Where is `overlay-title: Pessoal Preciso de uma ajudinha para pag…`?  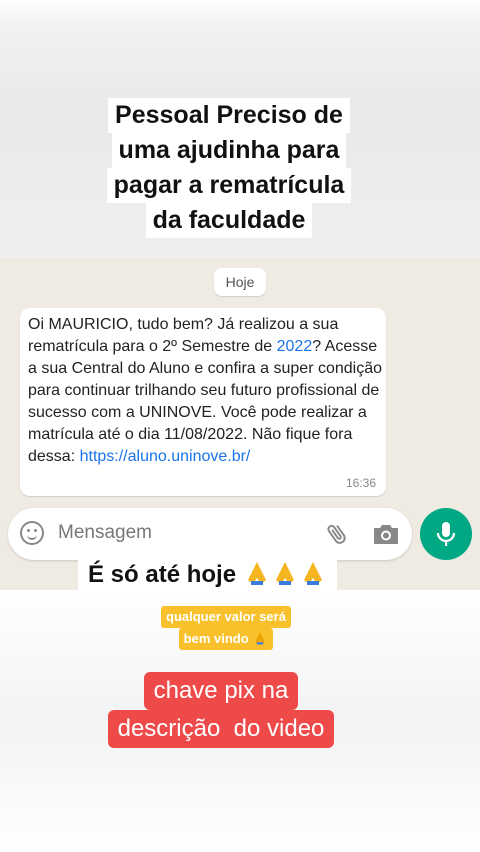 overlay-title: Pessoal Preciso de uma ajudinha para pag… is located at coordinates (229, 168).